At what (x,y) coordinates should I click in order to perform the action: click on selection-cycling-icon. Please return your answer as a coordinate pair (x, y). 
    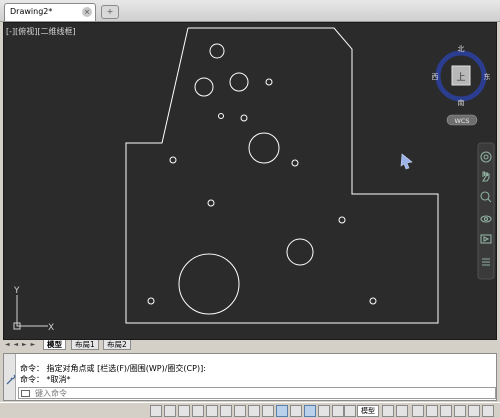
    Looking at the image, I should click on (338, 411).